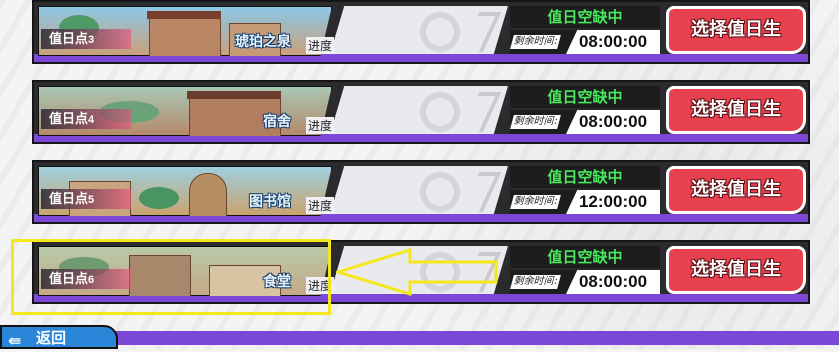 The height and width of the screenshot is (352, 839). Describe the element at coordinates (277, 122) in the screenshot. I see `place-name: 宿舍` at that location.